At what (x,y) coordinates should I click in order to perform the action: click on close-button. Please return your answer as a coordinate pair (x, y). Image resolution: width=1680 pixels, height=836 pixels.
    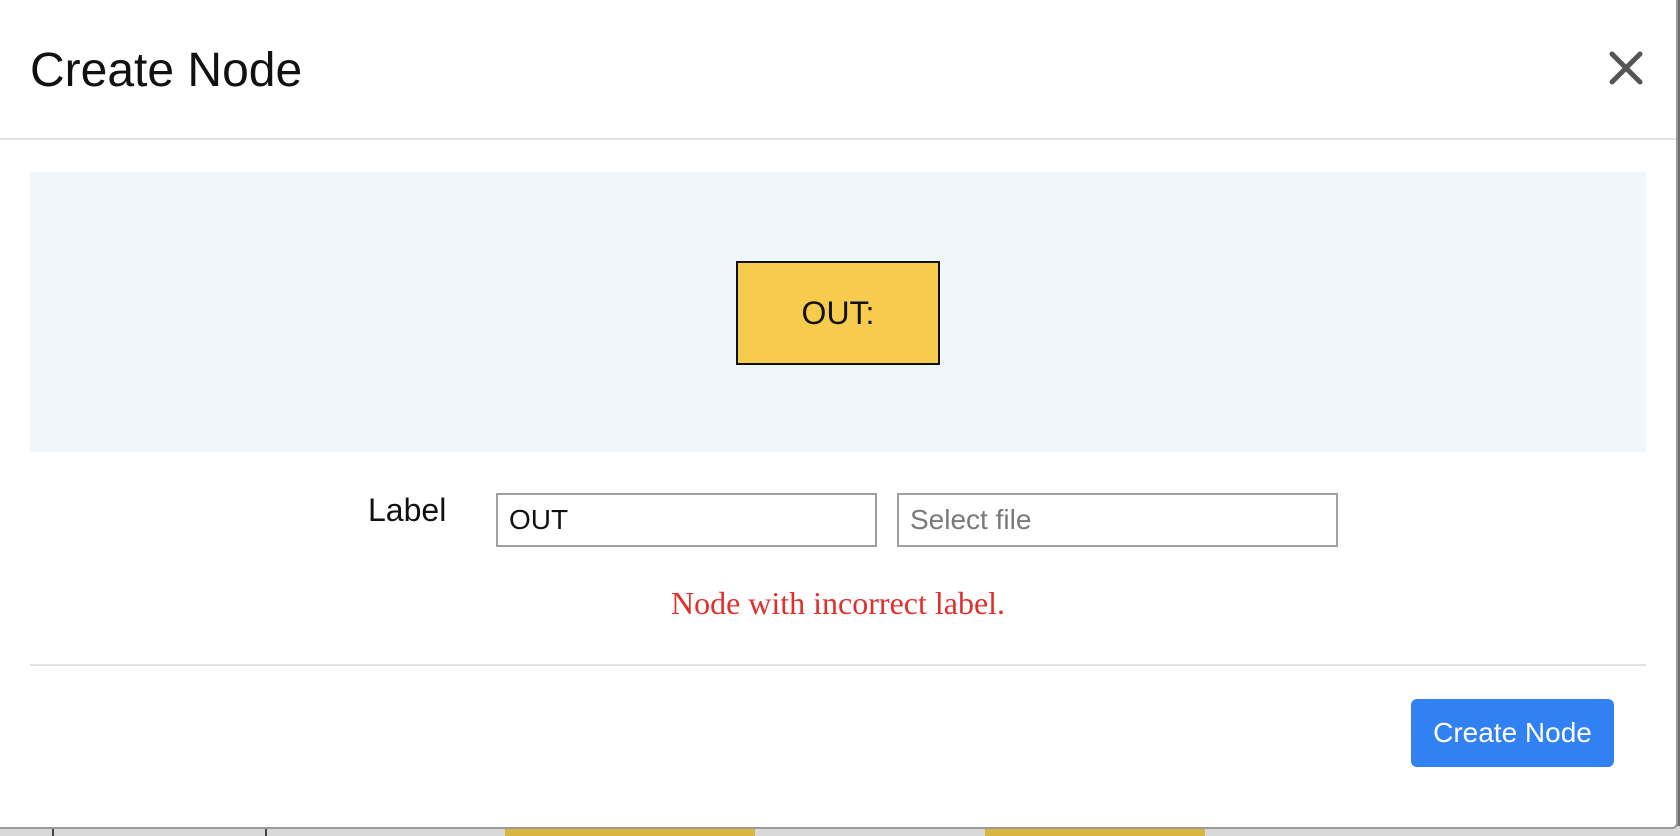
    Looking at the image, I should click on (1626, 68).